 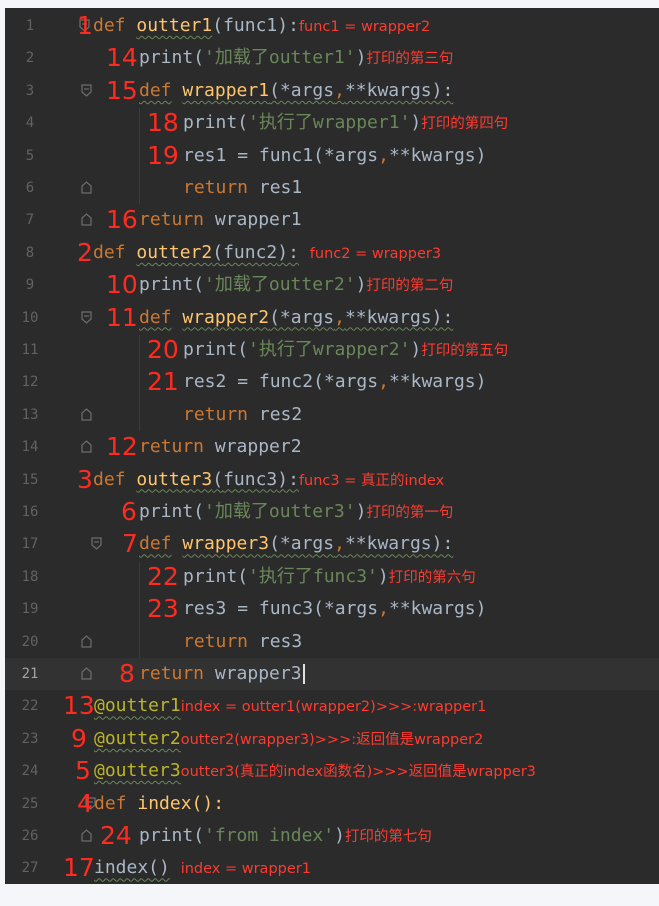 I want to click on code-line: 6 return res1, so click(x=332, y=188).